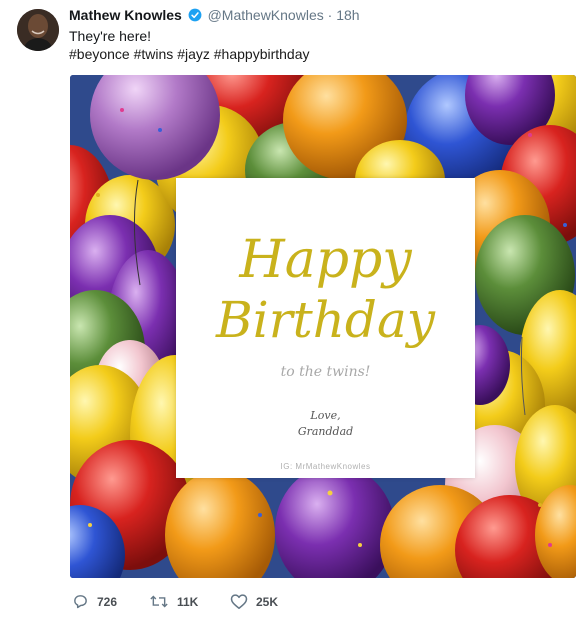  What do you see at coordinates (94, 601) in the screenshot?
I see `reply-button: 726` at bounding box center [94, 601].